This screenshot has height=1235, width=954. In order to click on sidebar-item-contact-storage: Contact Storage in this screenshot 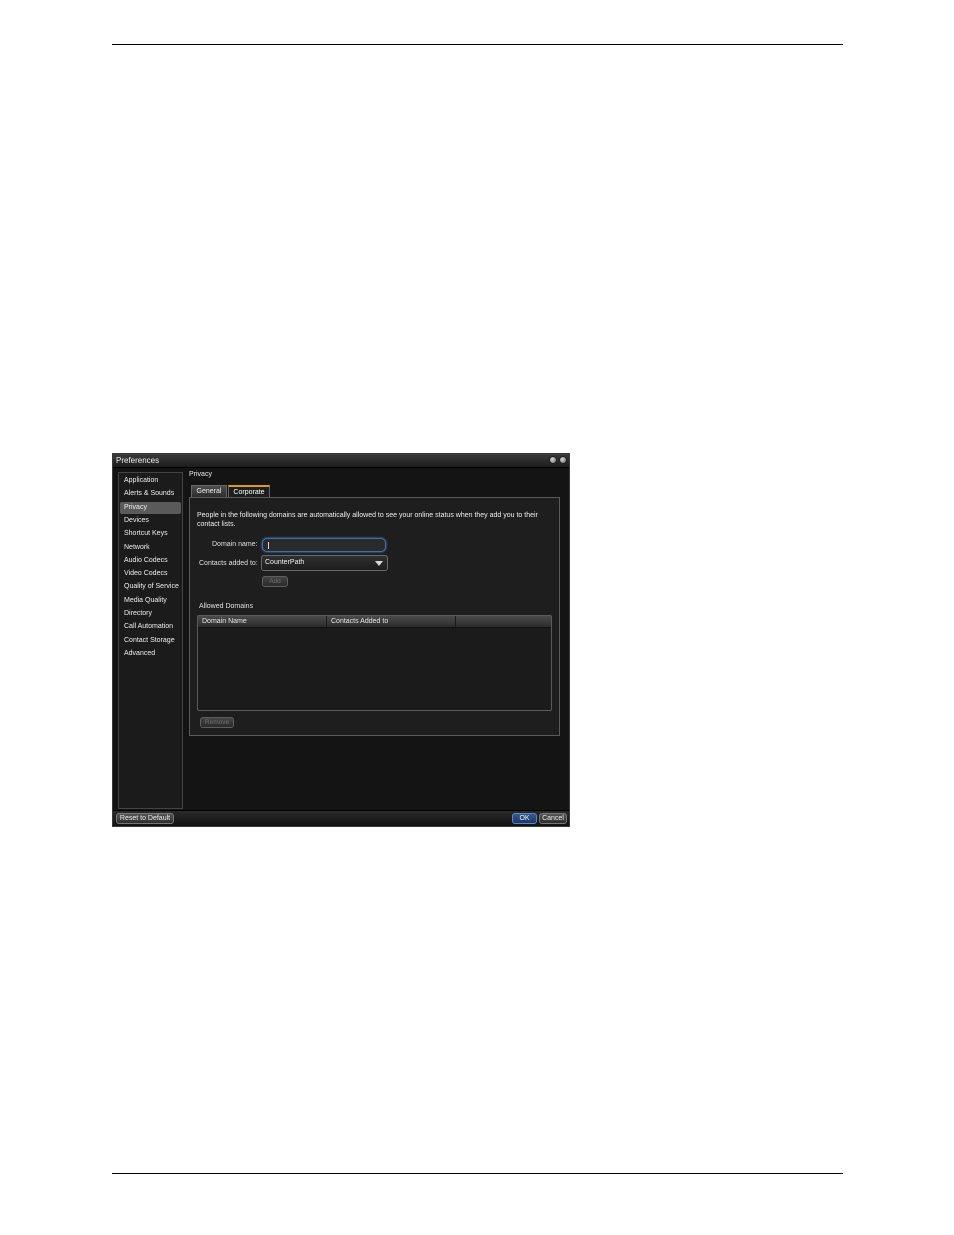, I will do `click(150, 641)`.